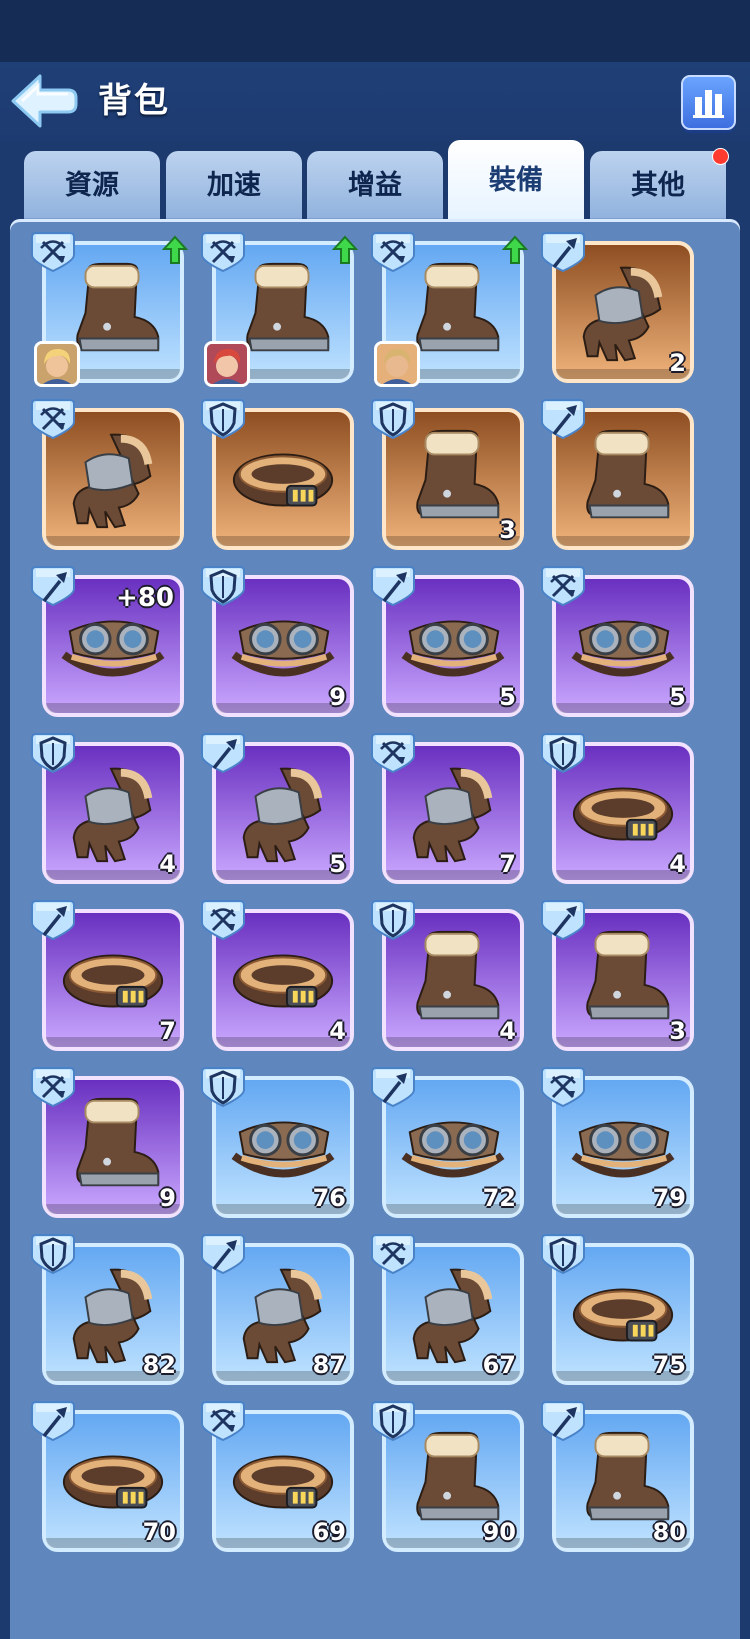 Image resolution: width=750 pixels, height=1639 pixels. What do you see at coordinates (617, 1476) in the screenshot?
I see `inventory-item-boots: 80` at bounding box center [617, 1476].